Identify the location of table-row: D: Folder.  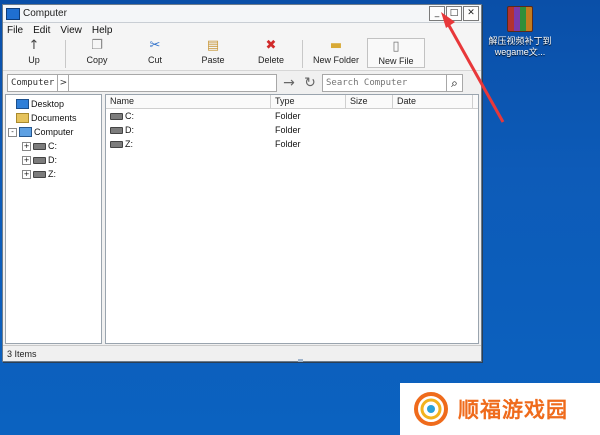
(292, 130).